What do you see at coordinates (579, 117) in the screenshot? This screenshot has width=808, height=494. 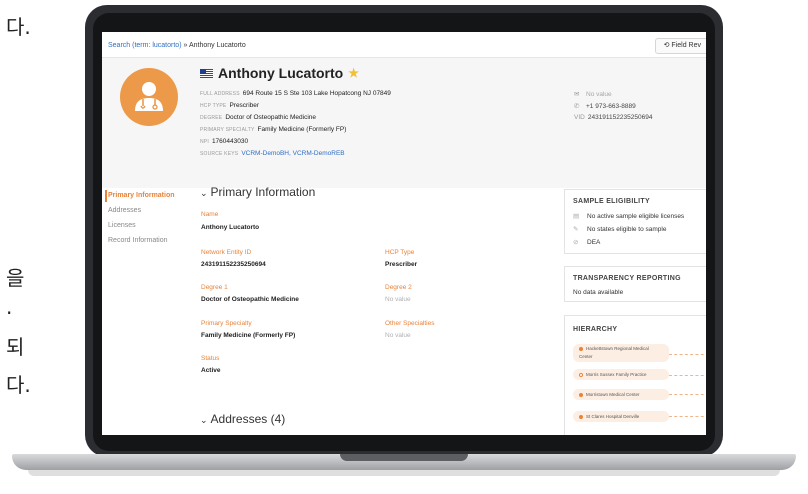 I see `vid-label: VID` at bounding box center [579, 117].